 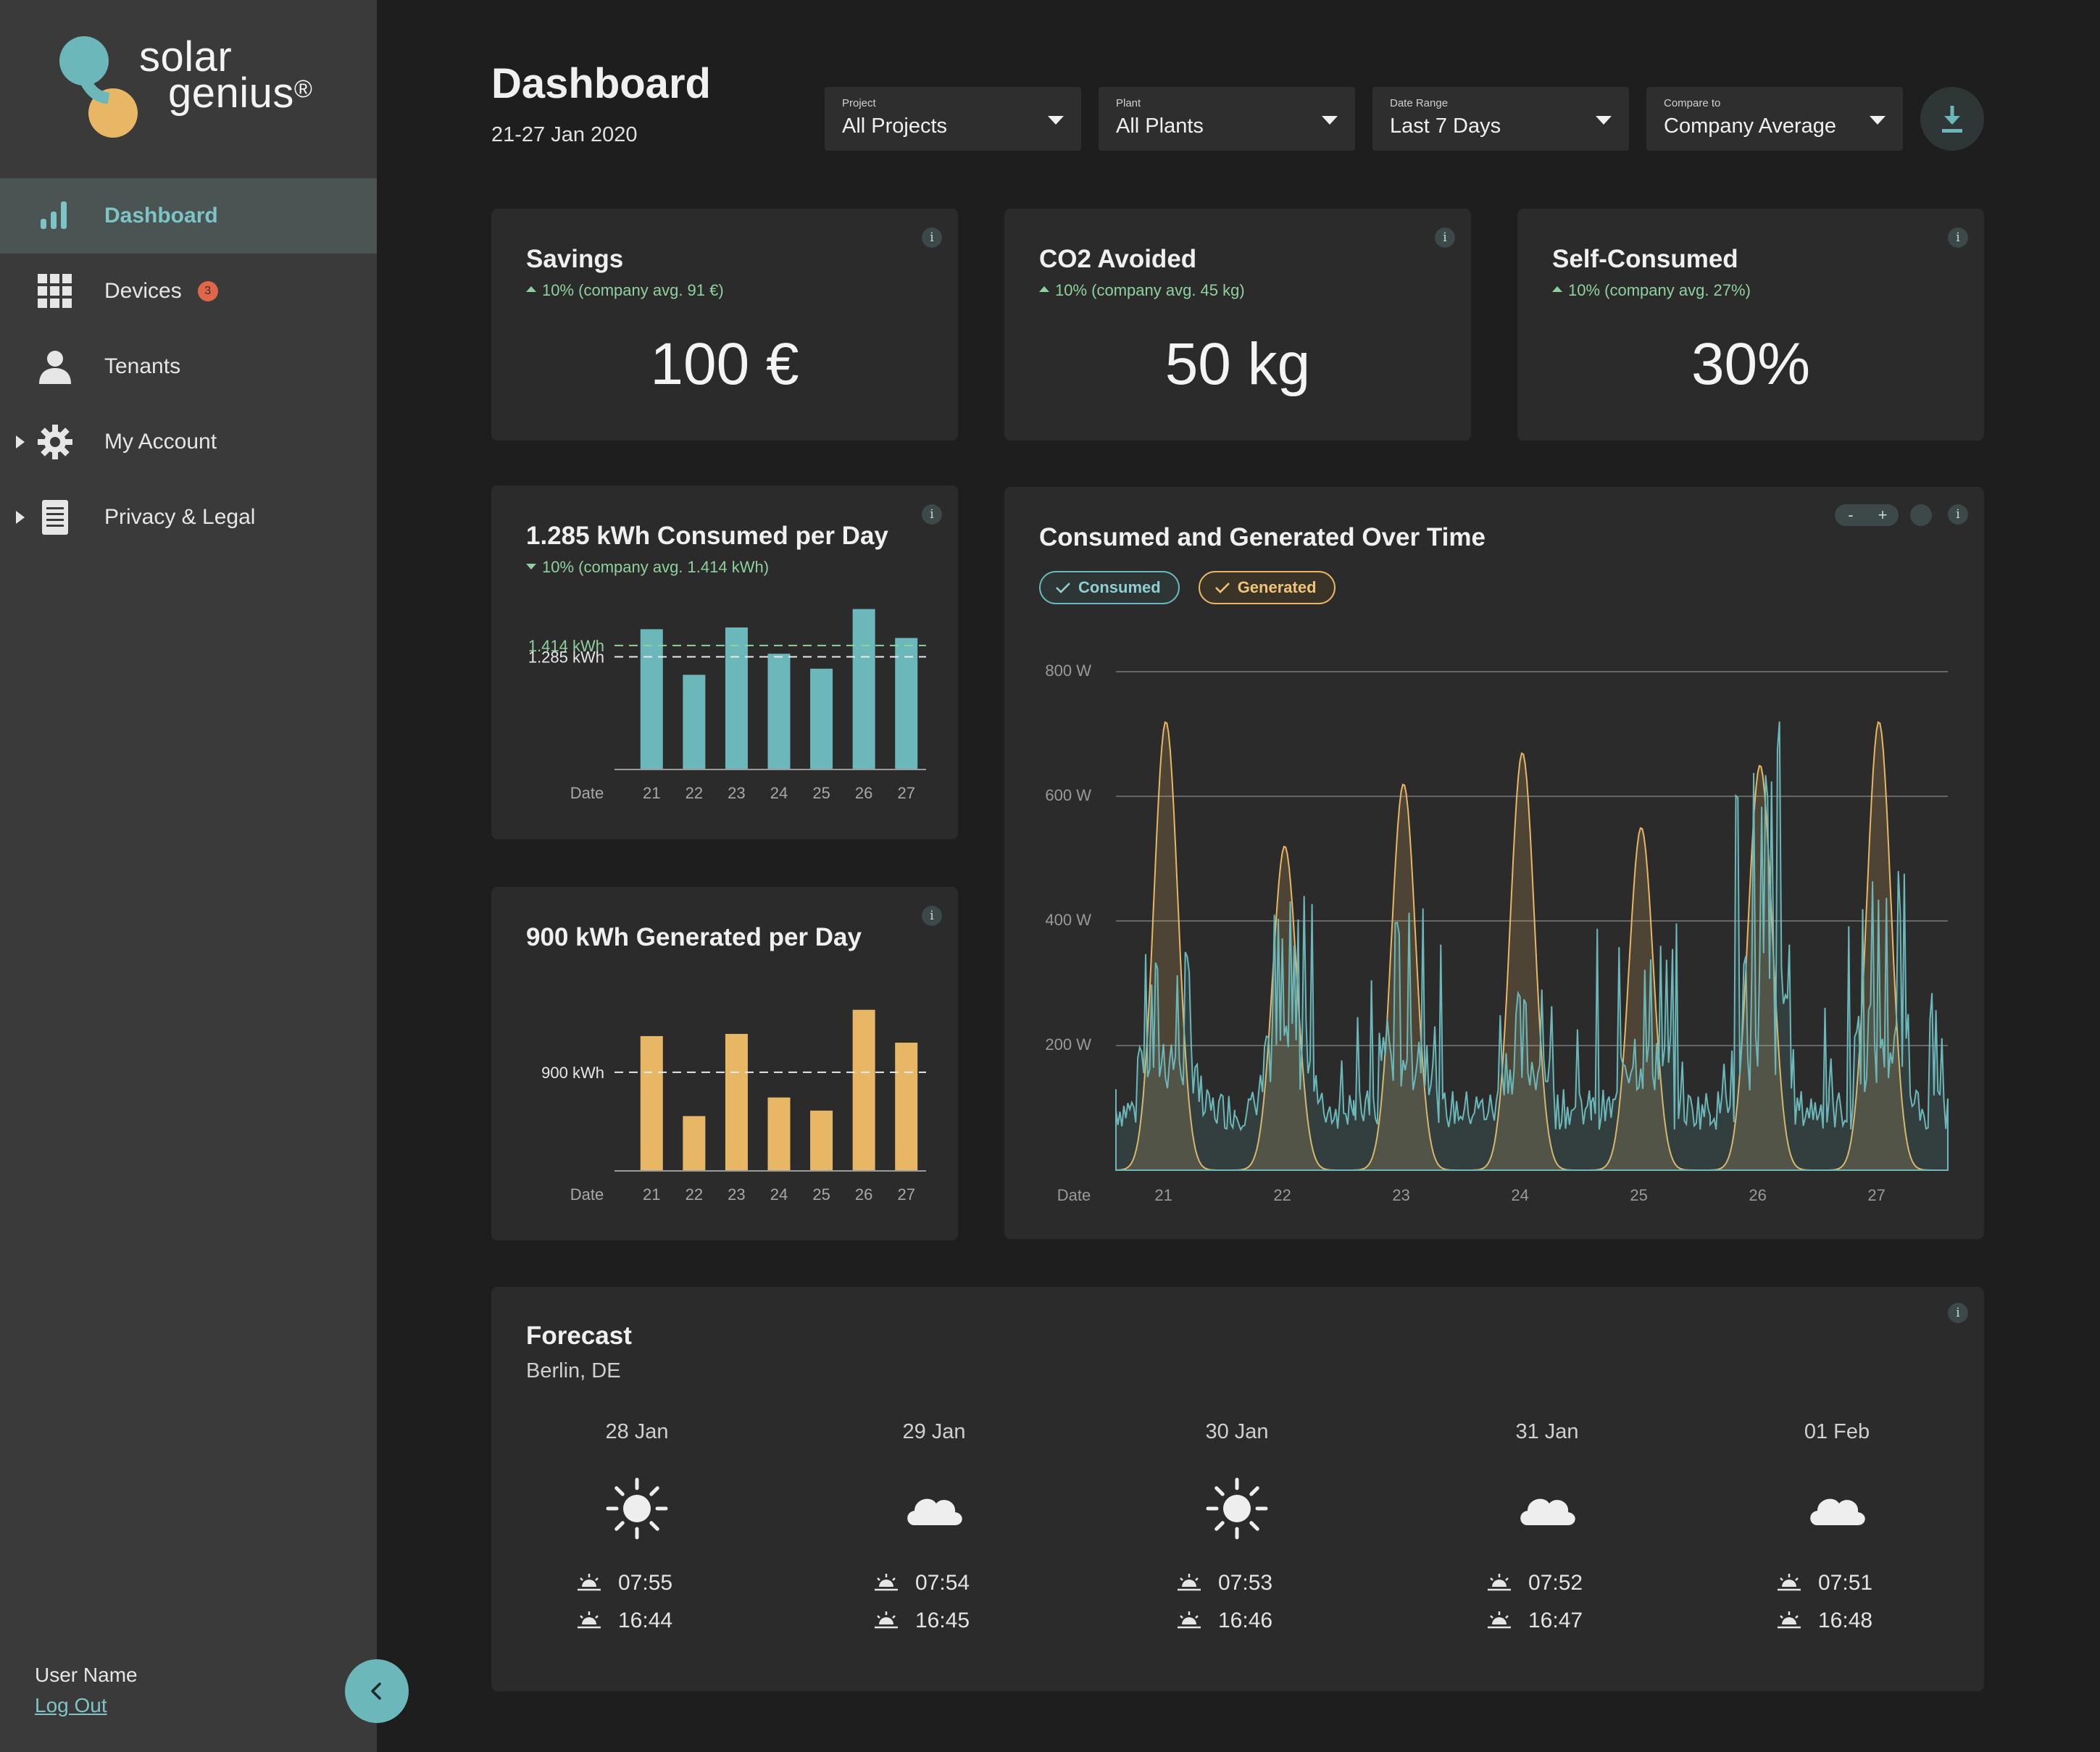 I want to click on grid-icon, so click(x=55, y=291).